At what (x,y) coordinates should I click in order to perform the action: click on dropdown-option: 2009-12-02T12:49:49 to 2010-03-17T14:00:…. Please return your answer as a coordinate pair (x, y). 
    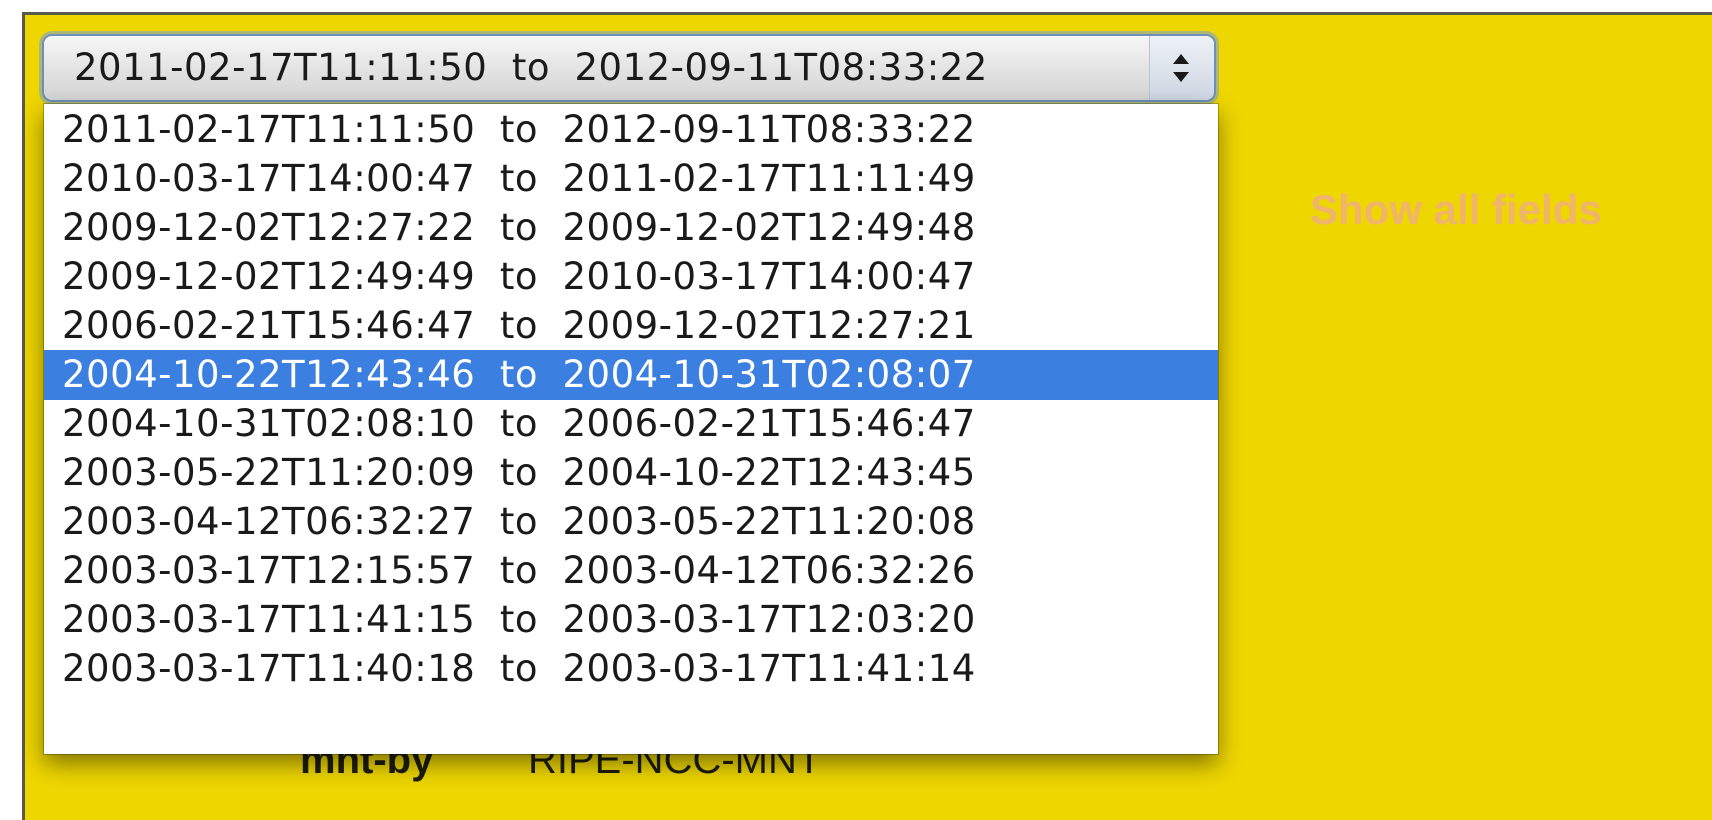
    Looking at the image, I should click on (631, 277).